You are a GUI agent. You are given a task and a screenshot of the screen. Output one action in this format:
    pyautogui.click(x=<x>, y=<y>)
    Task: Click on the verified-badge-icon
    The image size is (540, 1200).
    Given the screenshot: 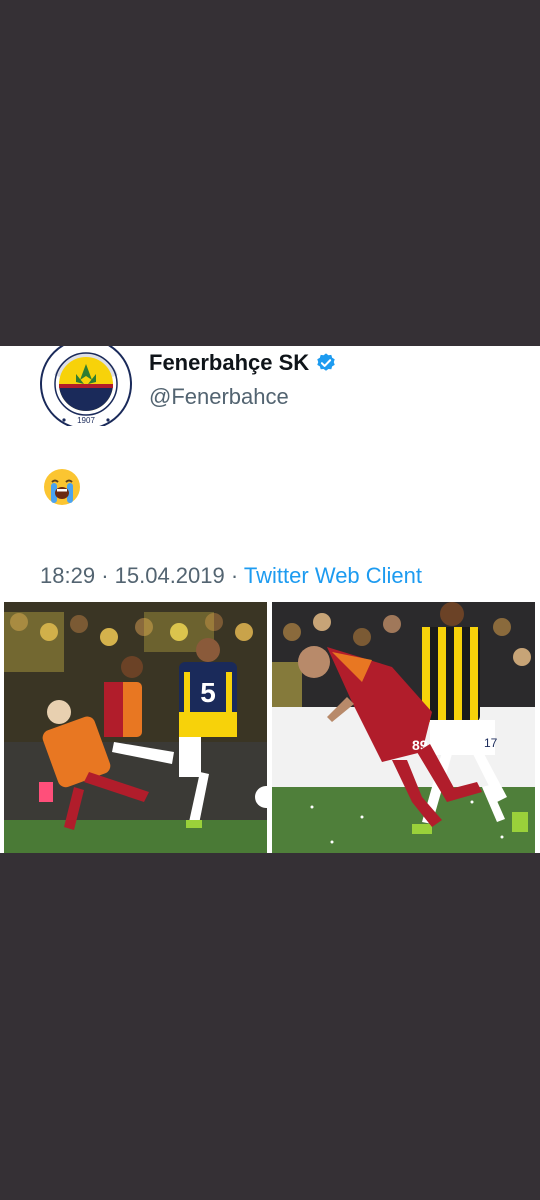 What is the action you would take?
    pyautogui.click(x=326, y=362)
    